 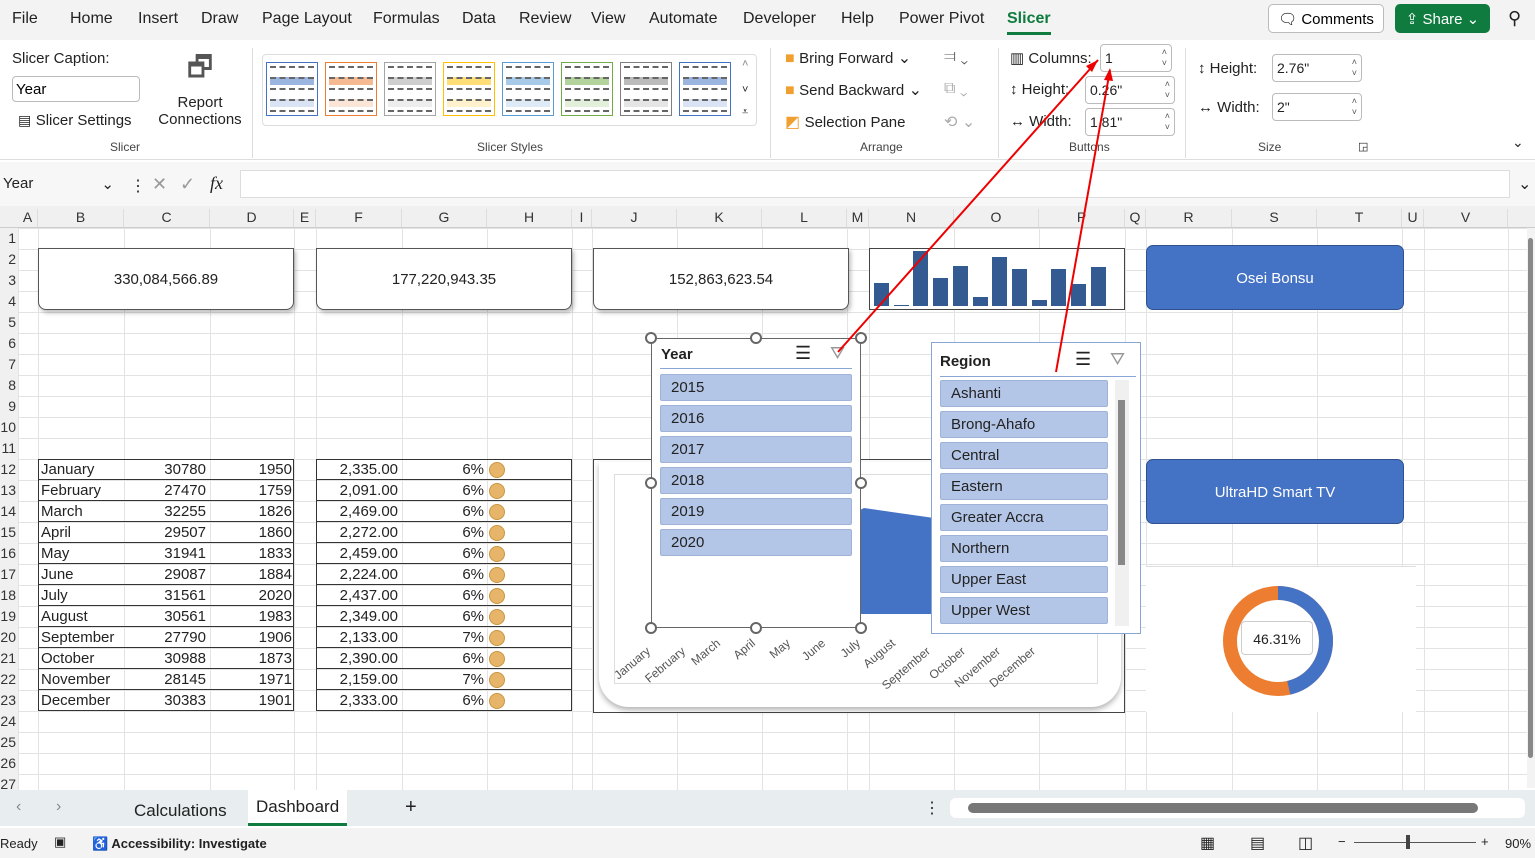 What do you see at coordinates (9, 469) in the screenshot?
I see `row-header: 12` at bounding box center [9, 469].